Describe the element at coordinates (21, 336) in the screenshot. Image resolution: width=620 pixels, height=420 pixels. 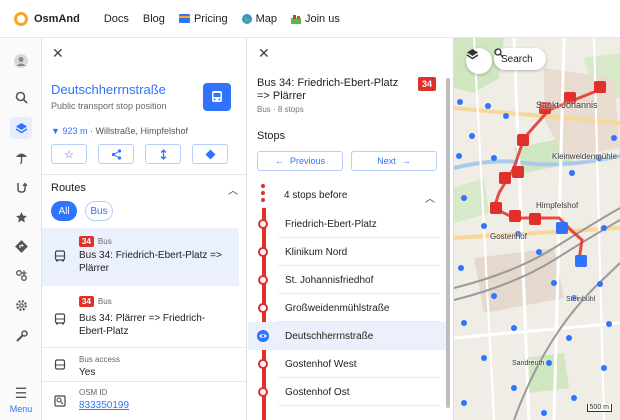
I see `tools-icon` at that location.